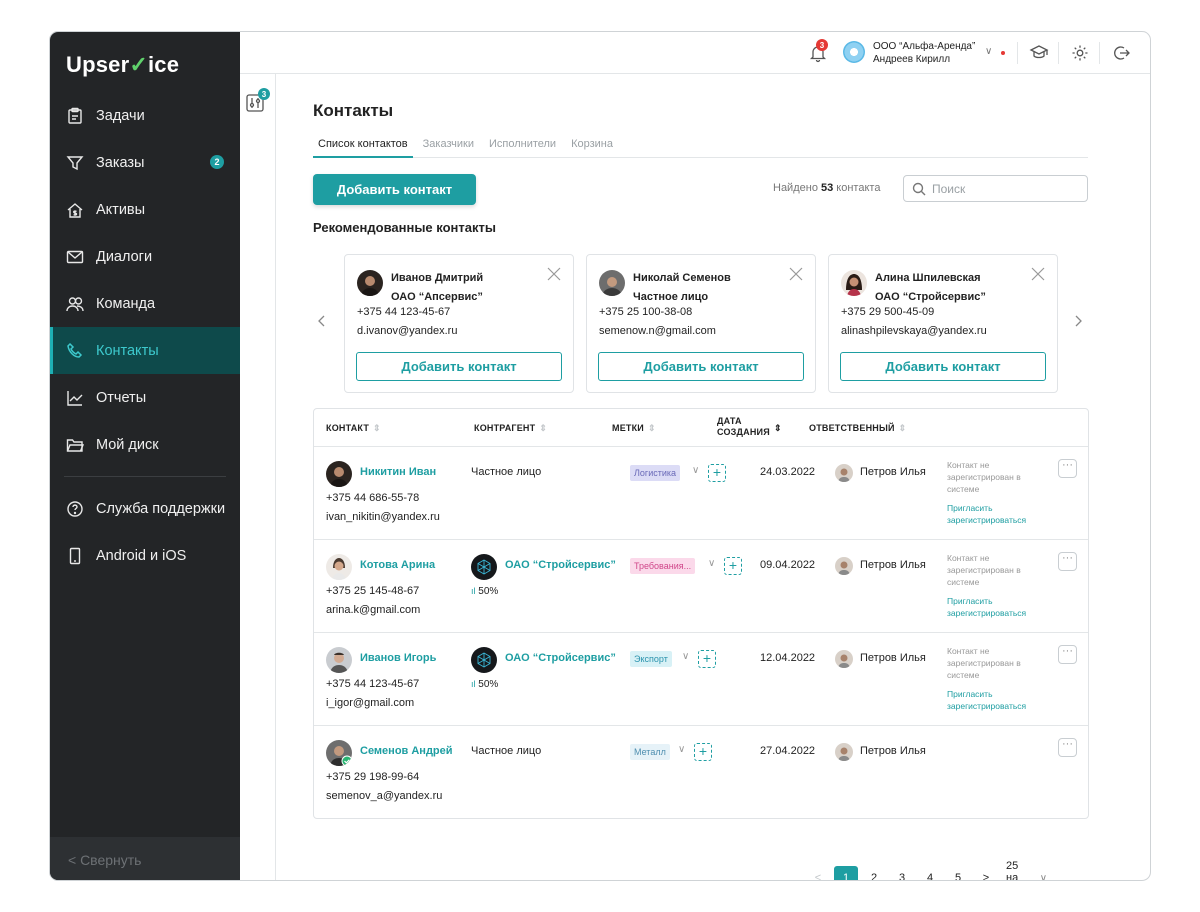  I want to click on pagination-page: 4, so click(930, 873).